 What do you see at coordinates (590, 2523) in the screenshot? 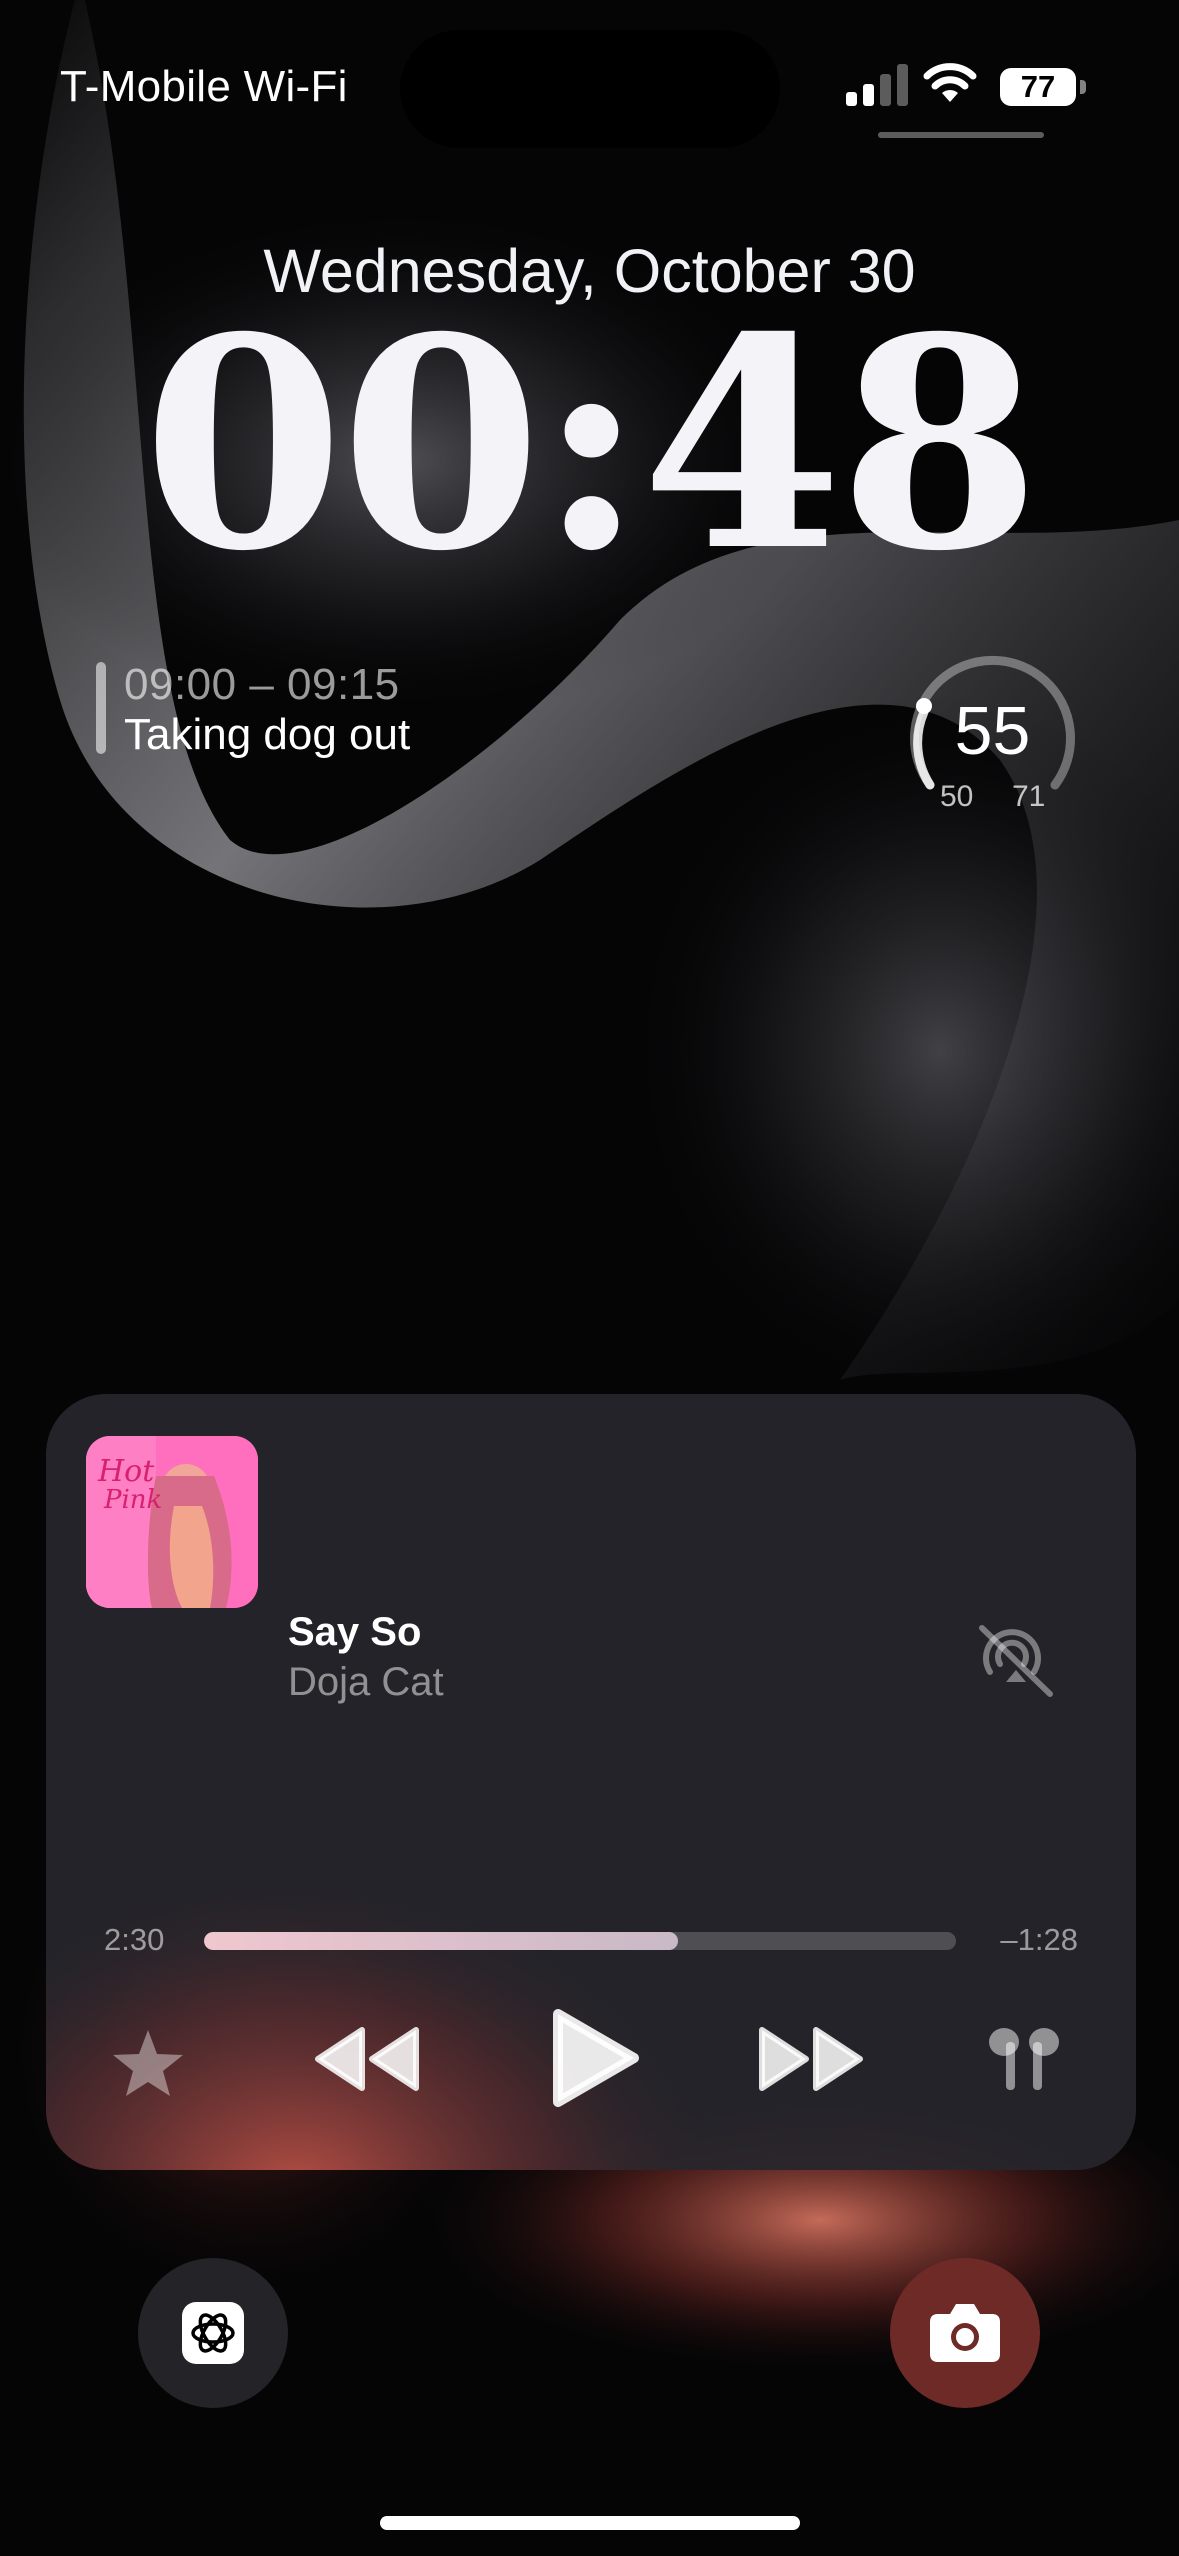
I see `home-indicator` at bounding box center [590, 2523].